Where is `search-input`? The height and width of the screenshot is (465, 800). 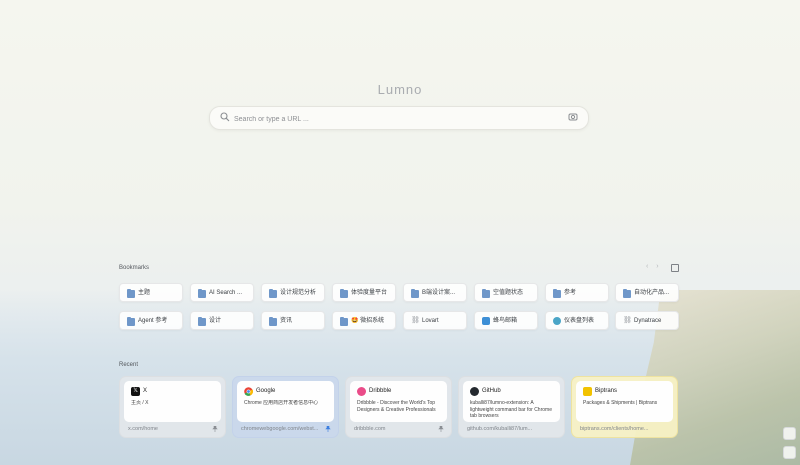 search-input is located at coordinates (399, 119).